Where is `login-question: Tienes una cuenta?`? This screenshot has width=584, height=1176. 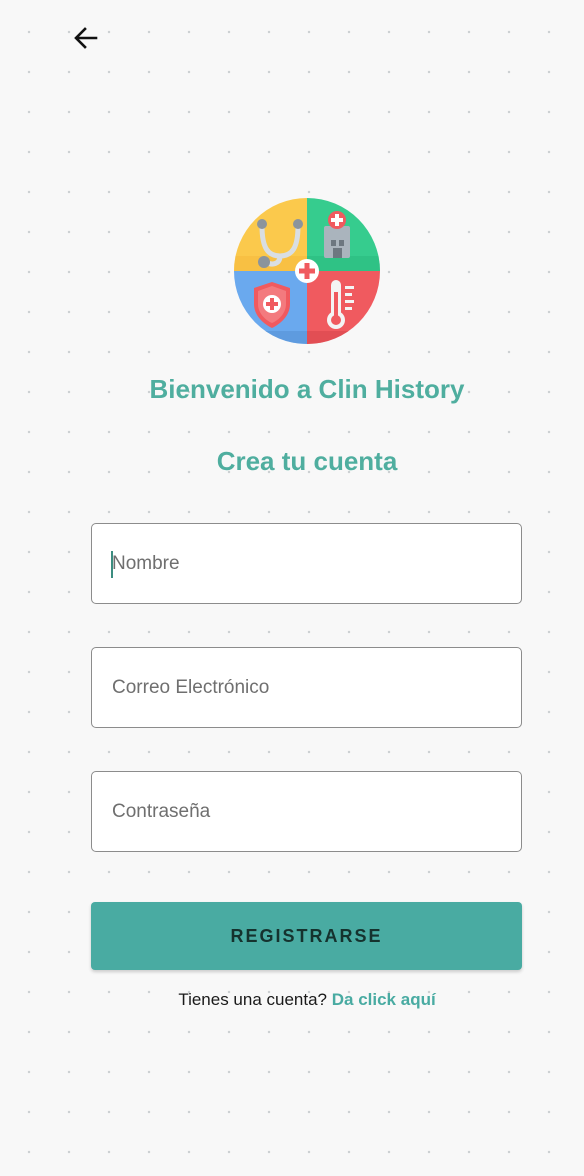 login-question: Tienes una cuenta? is located at coordinates (253, 999).